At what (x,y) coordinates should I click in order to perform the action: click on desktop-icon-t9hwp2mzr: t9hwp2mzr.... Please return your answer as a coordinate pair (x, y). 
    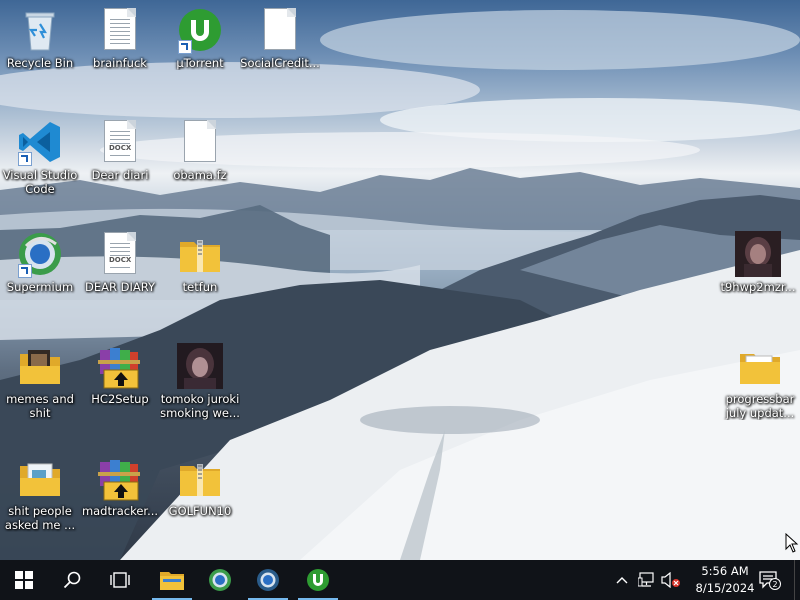
    Looking at the image, I should click on (758, 274).